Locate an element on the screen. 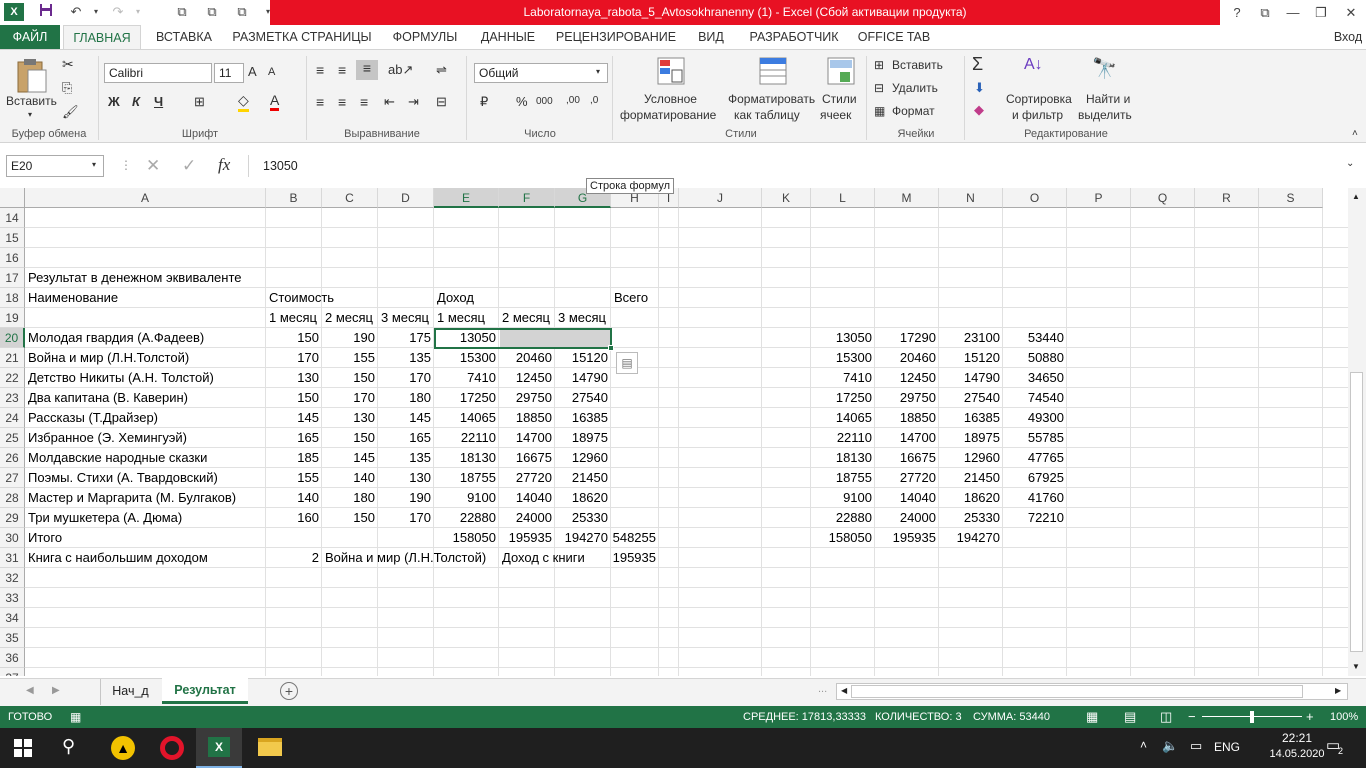  cell-b25: 165 is located at coordinates (293, 438).